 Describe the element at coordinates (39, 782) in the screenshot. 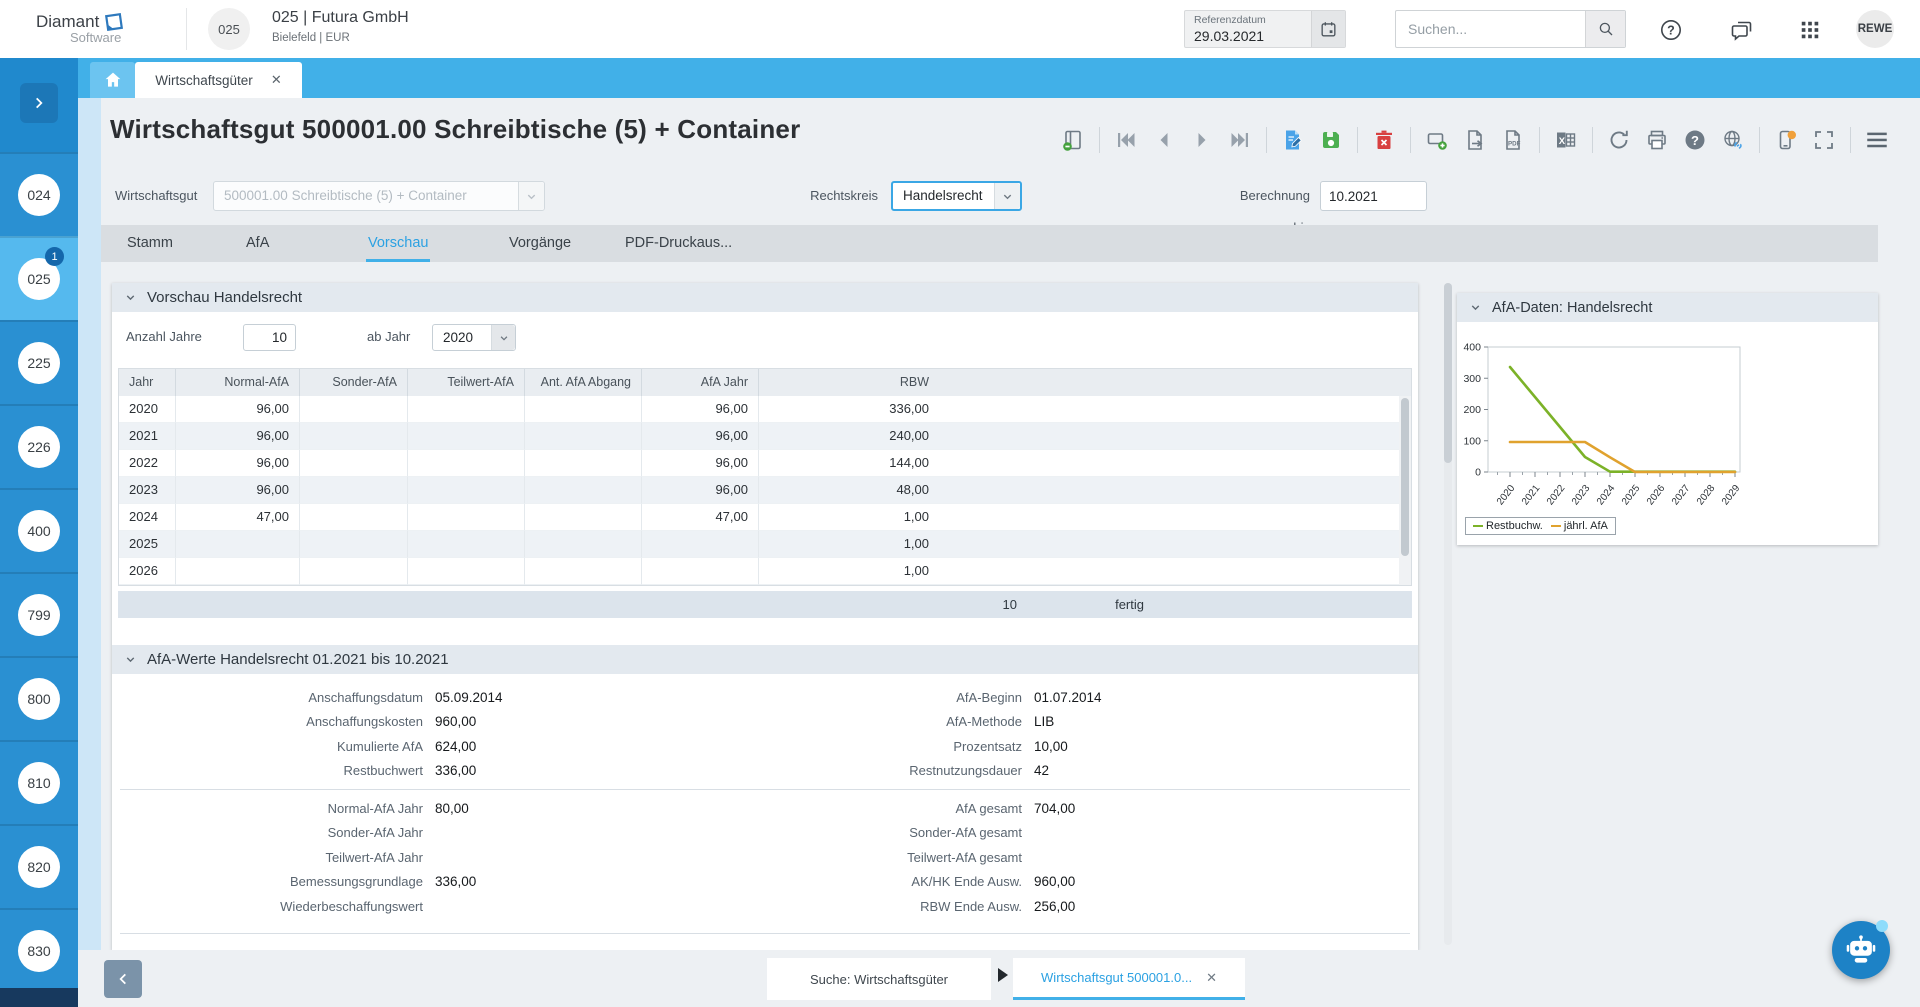

I see `sidebar-item-810: 810` at that location.